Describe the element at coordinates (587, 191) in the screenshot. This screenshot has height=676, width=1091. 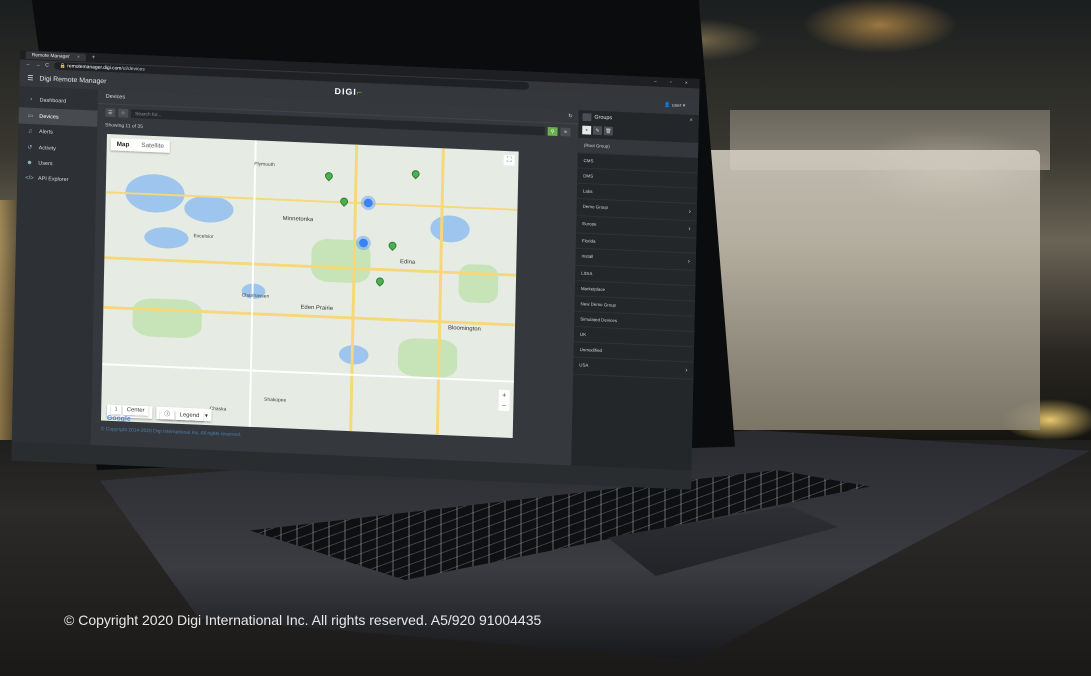
I see `group-item-label: Labs` at that location.